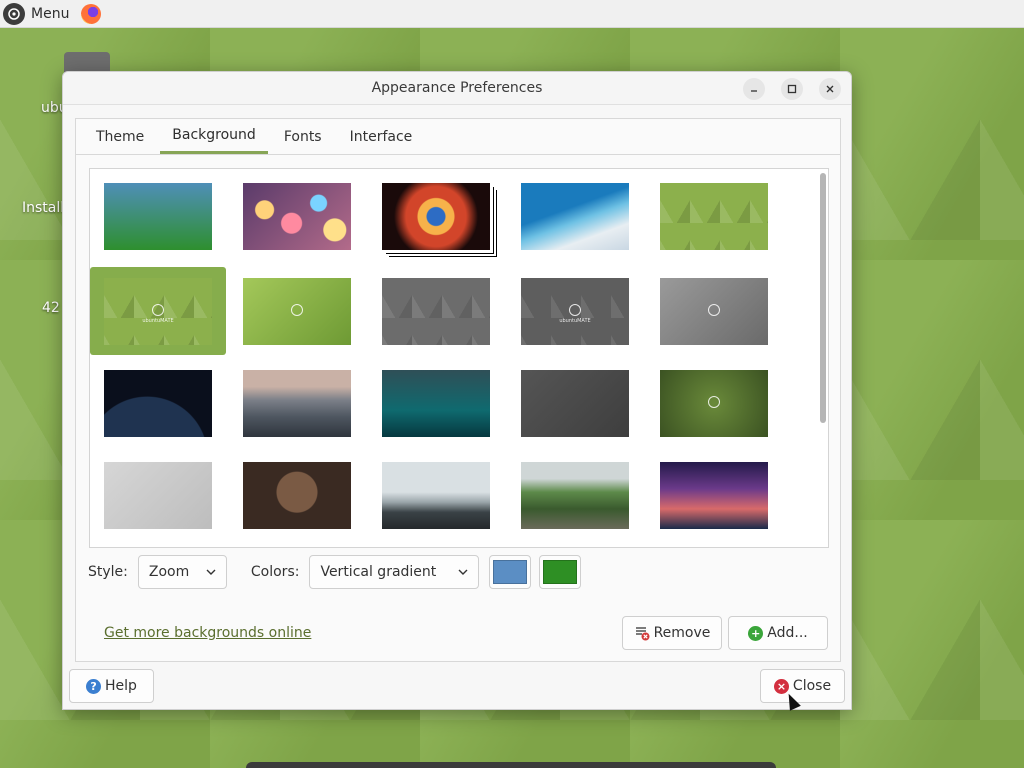 This screenshot has width=1024, height=768. I want to click on desktop-label-number: 42, so click(51, 308).